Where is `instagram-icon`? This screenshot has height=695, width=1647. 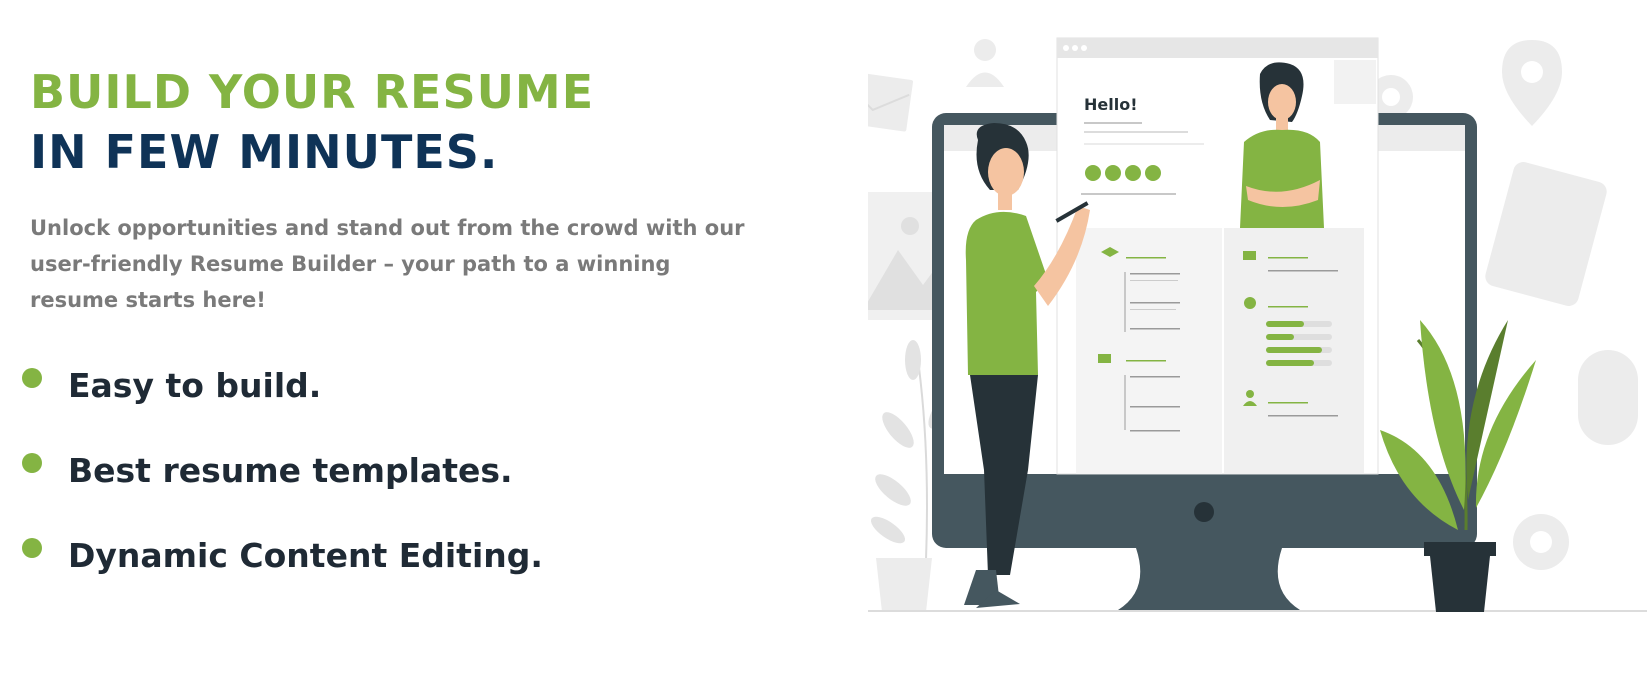 instagram-icon is located at coordinates (1133, 173).